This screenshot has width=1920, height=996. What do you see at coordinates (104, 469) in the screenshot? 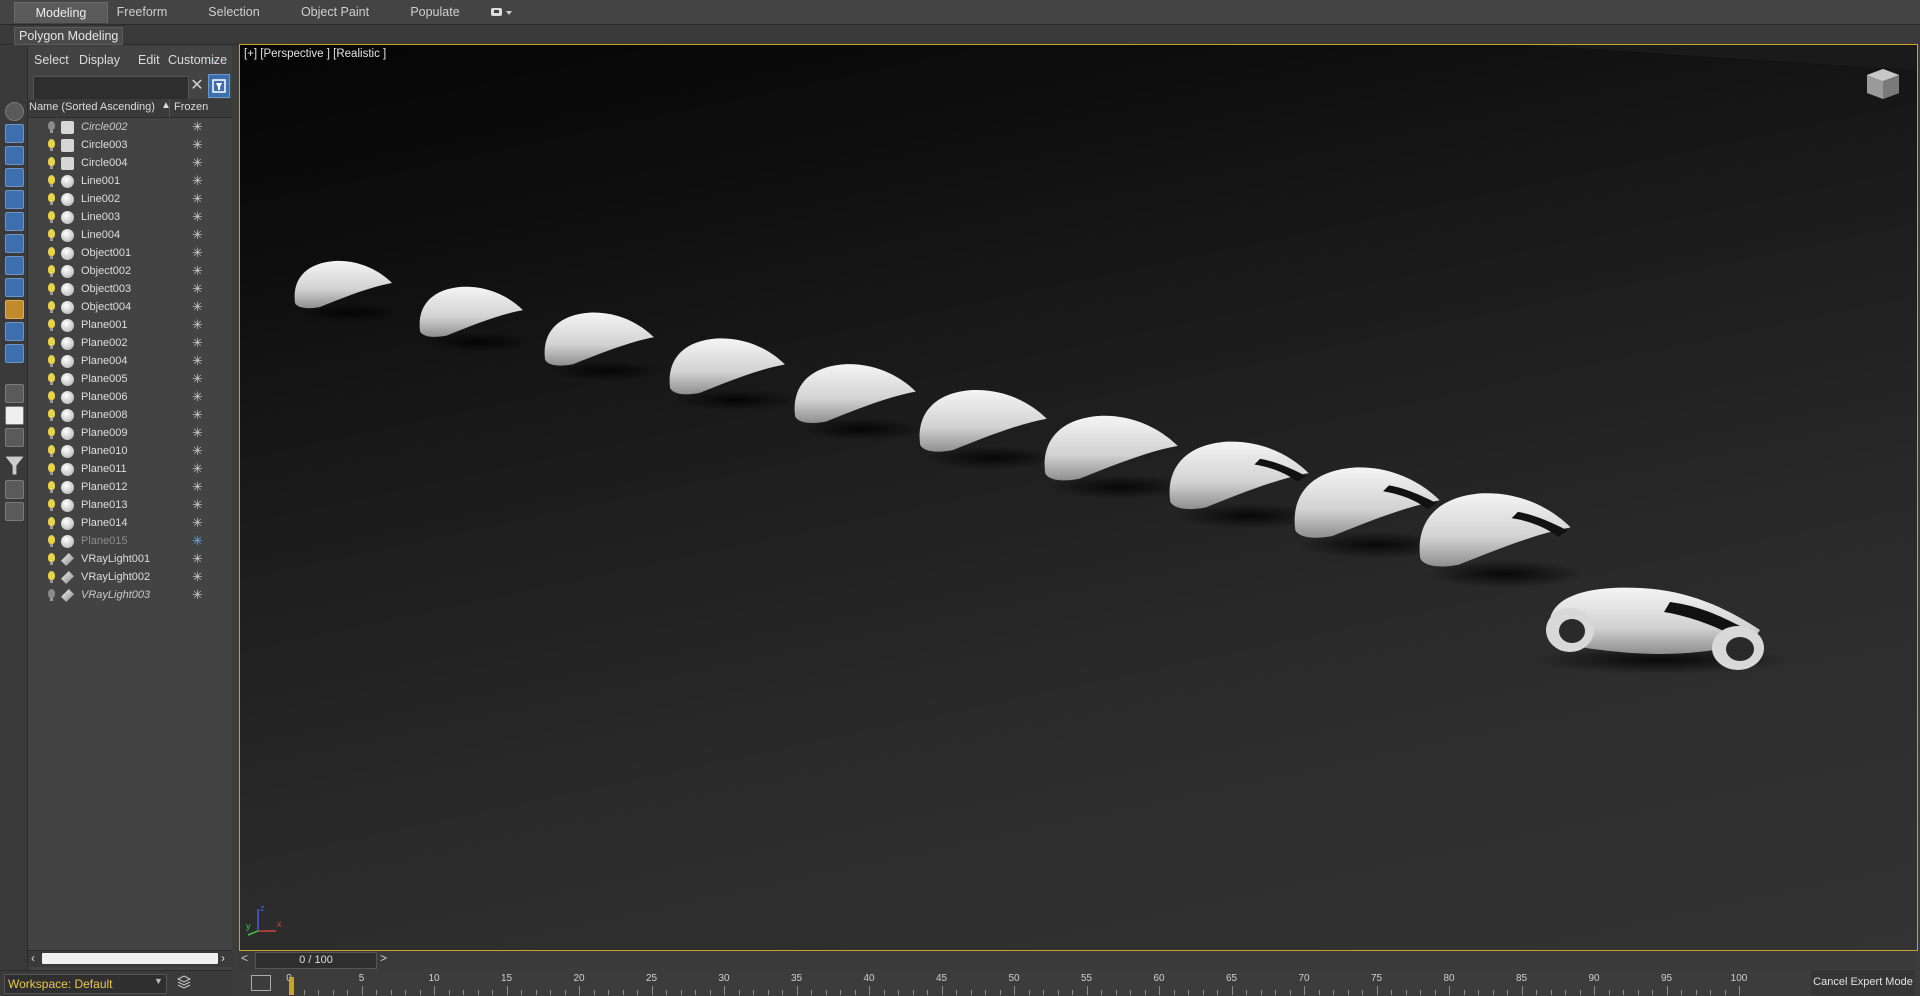
I see `object-name: Plane011` at bounding box center [104, 469].